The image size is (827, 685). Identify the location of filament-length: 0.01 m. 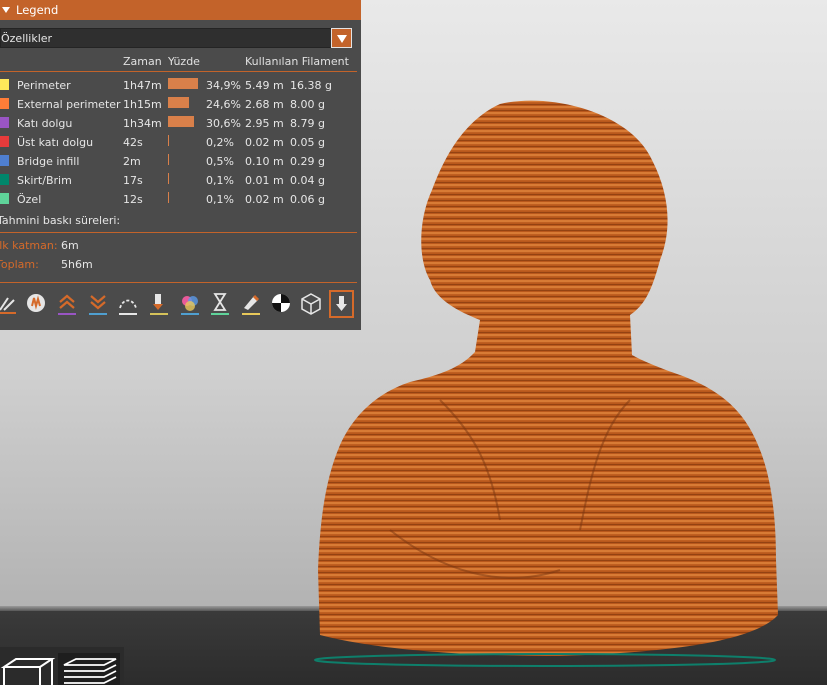
(264, 180).